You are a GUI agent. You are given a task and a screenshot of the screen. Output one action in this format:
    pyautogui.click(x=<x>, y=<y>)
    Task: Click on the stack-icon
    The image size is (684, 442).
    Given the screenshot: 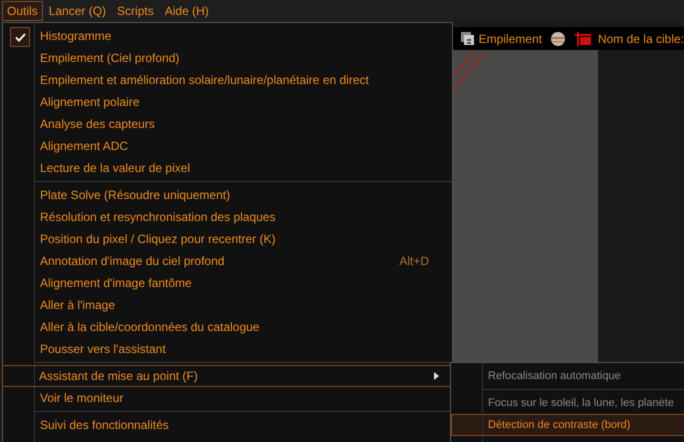 What is the action you would take?
    pyautogui.click(x=467, y=39)
    